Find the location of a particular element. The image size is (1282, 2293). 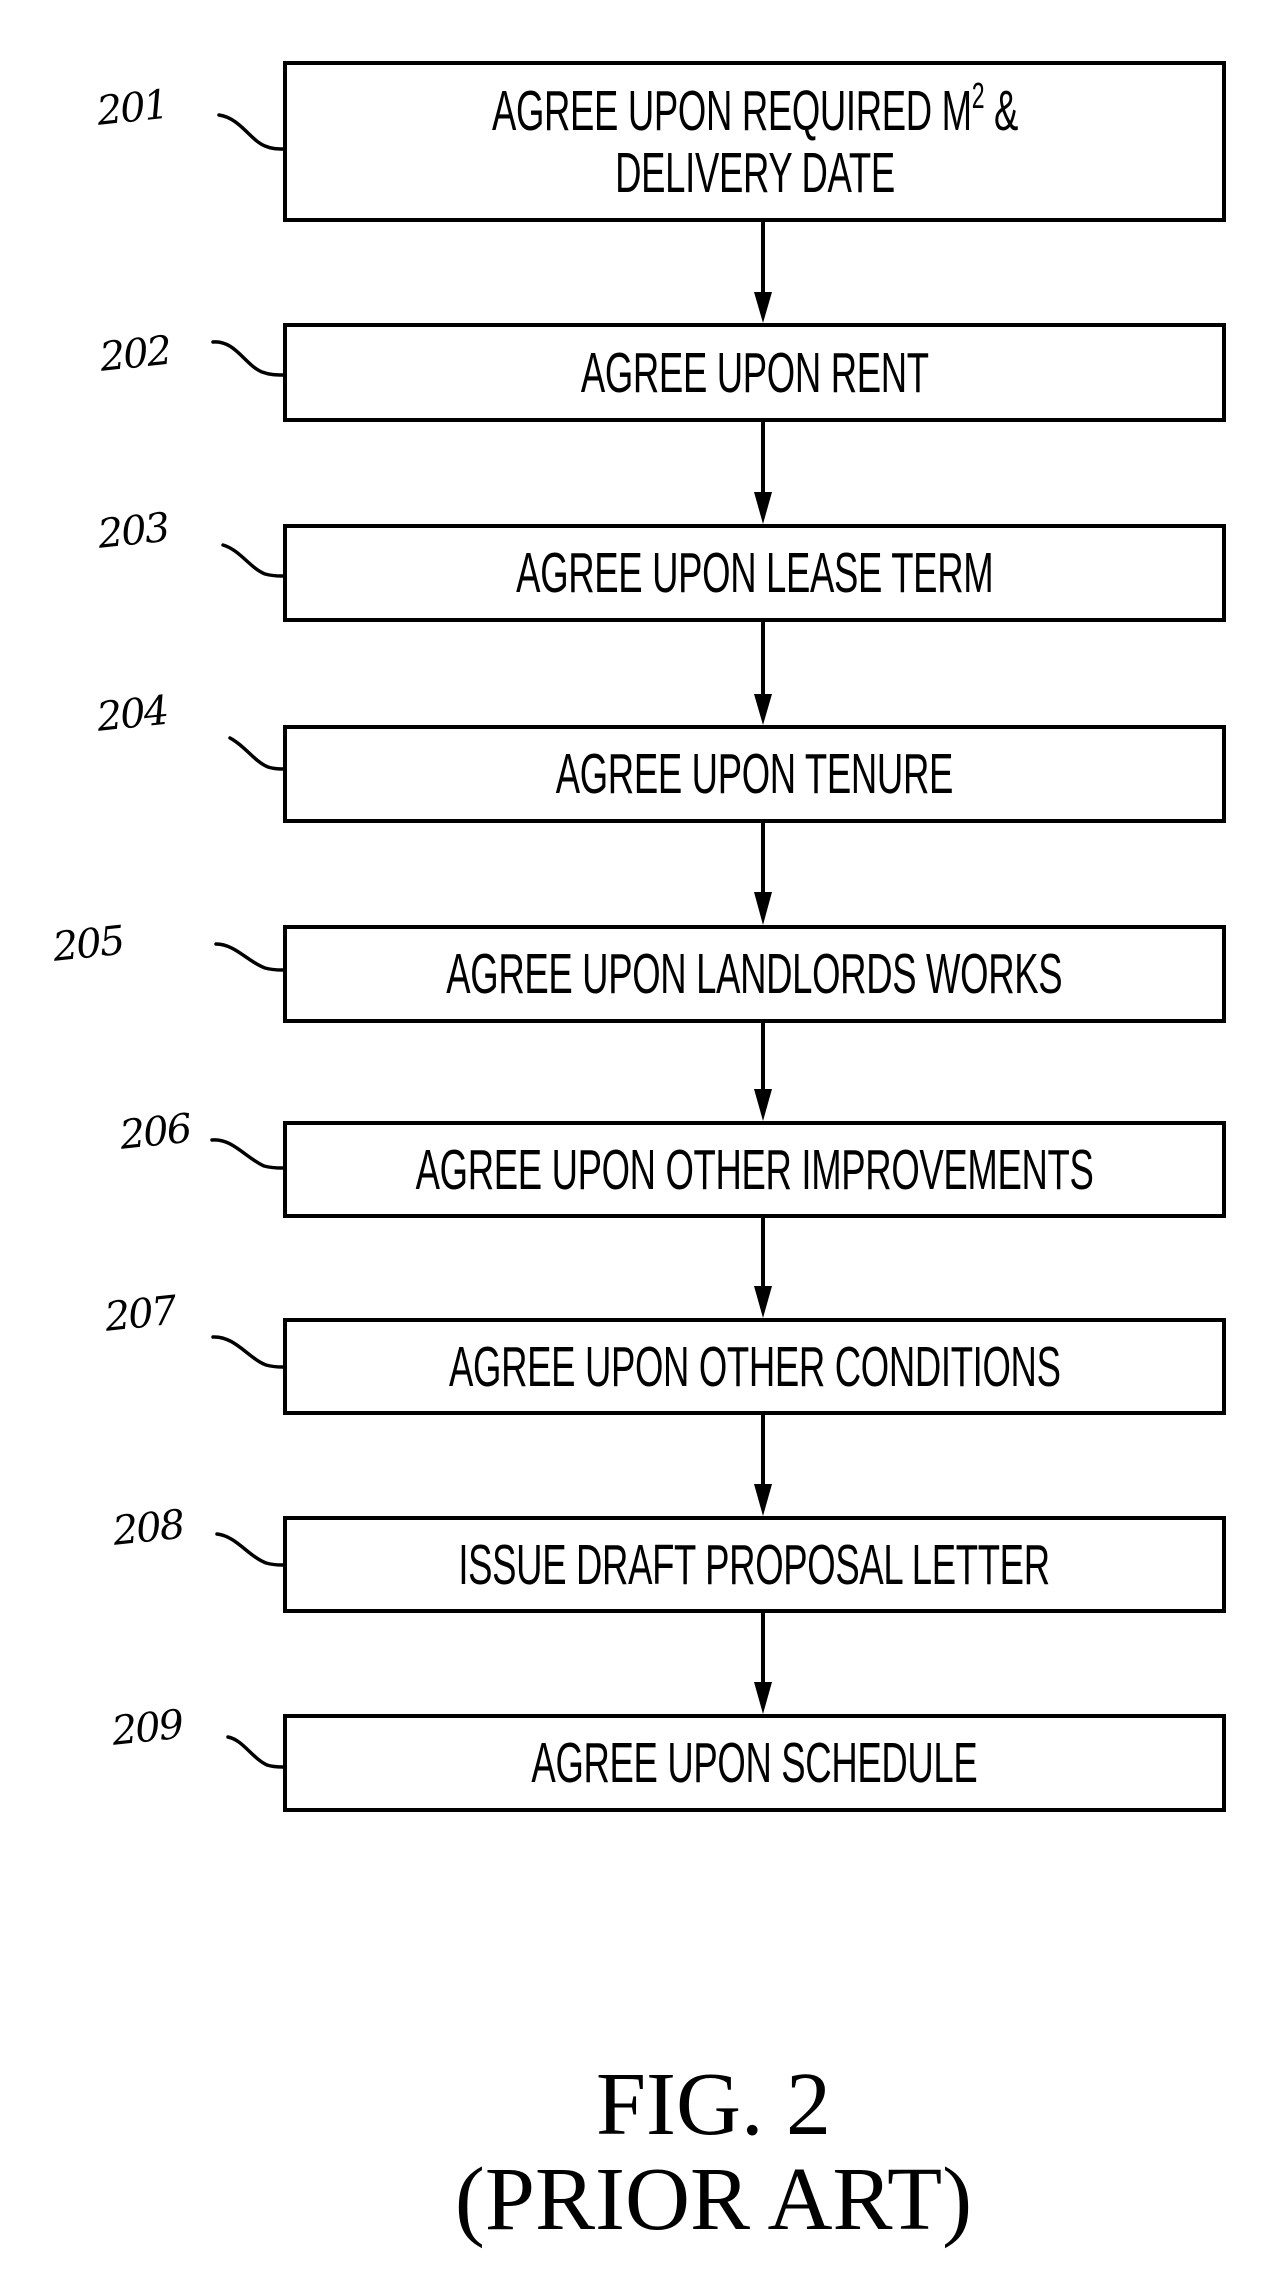

step-text-201-line2: DELIVERY DATE is located at coordinates (754, 172).